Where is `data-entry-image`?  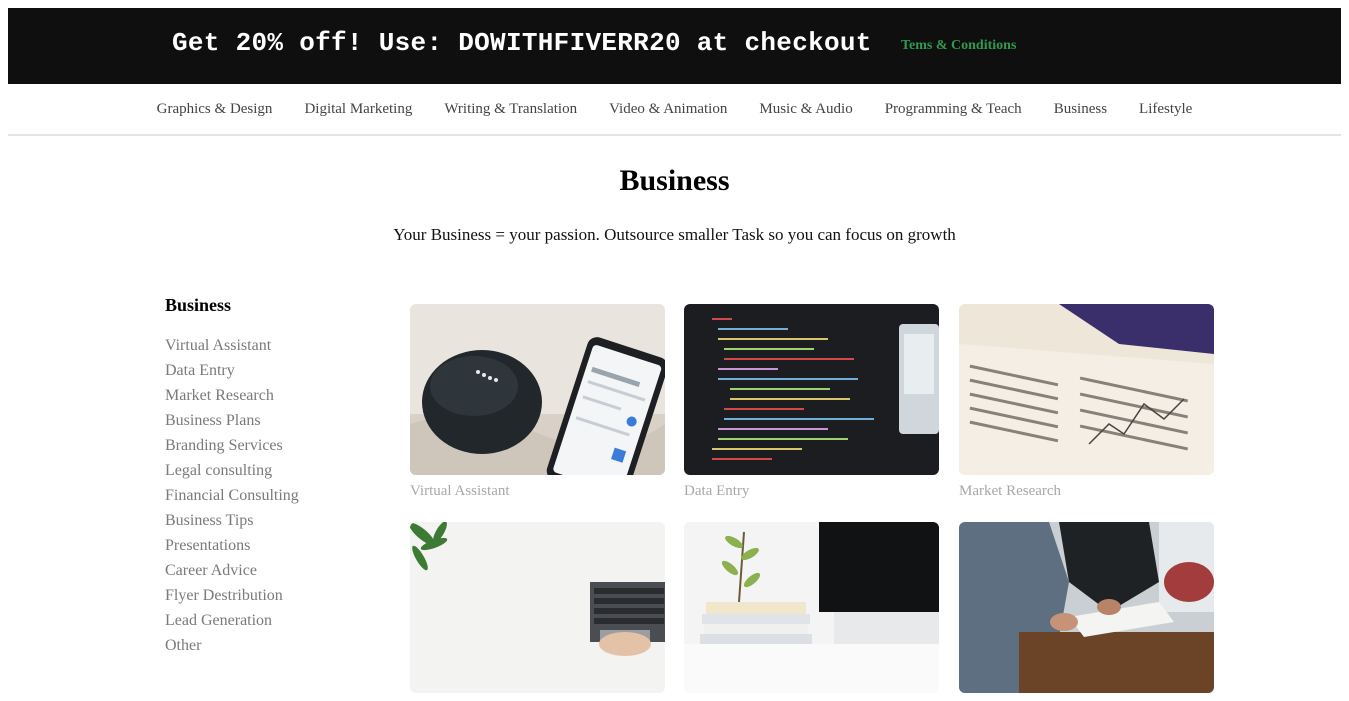 data-entry-image is located at coordinates (811, 389).